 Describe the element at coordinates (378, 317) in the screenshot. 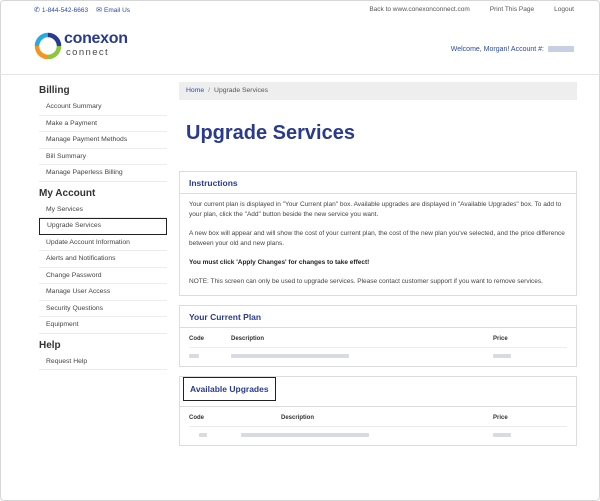

I see `current-plan-title: Your Current Plan` at that location.